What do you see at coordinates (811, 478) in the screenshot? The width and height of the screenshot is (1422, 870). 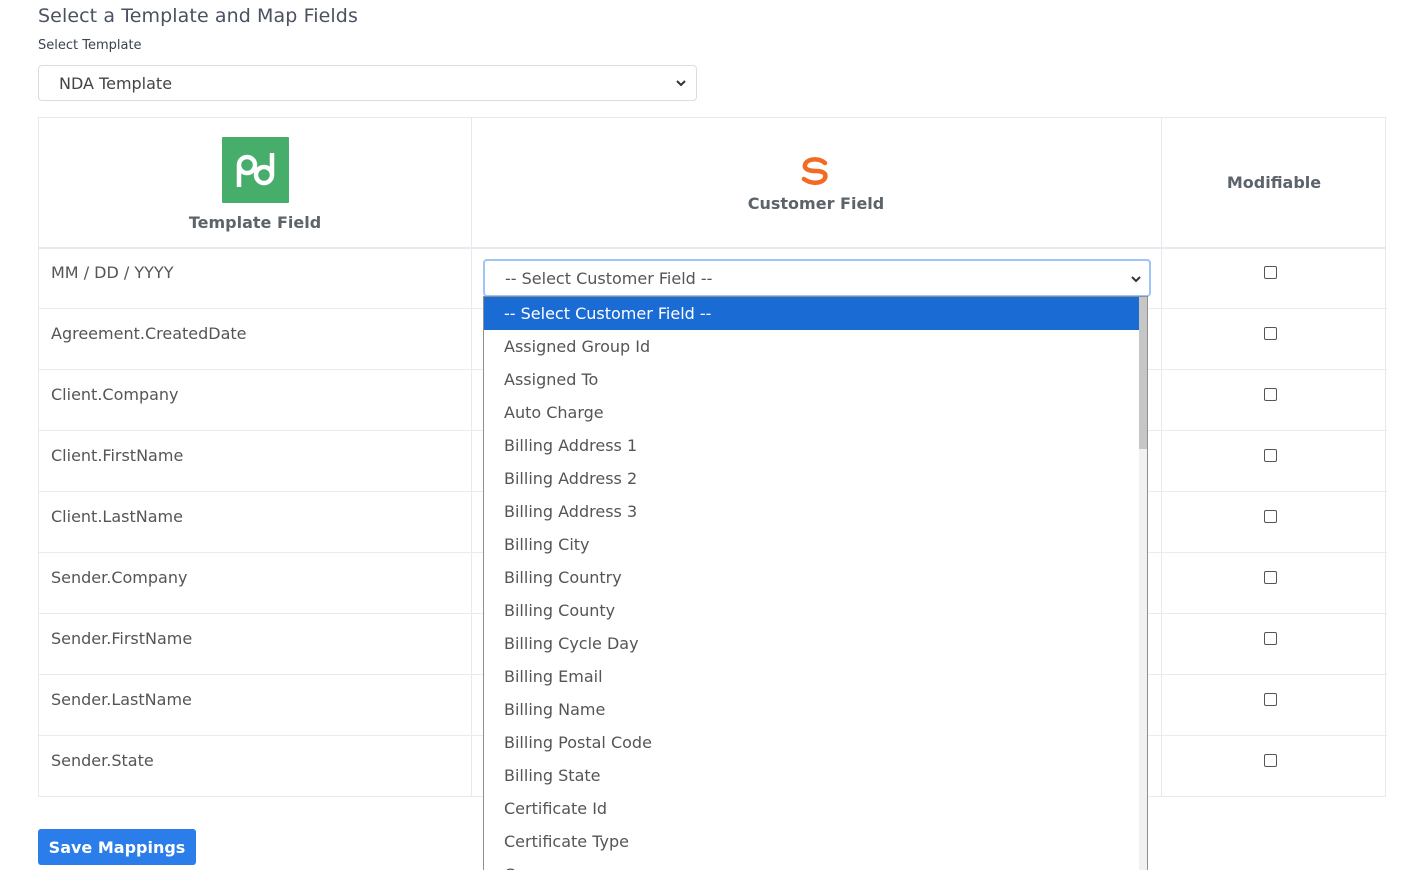 I see `dropdown-option: Billing Address 2` at bounding box center [811, 478].